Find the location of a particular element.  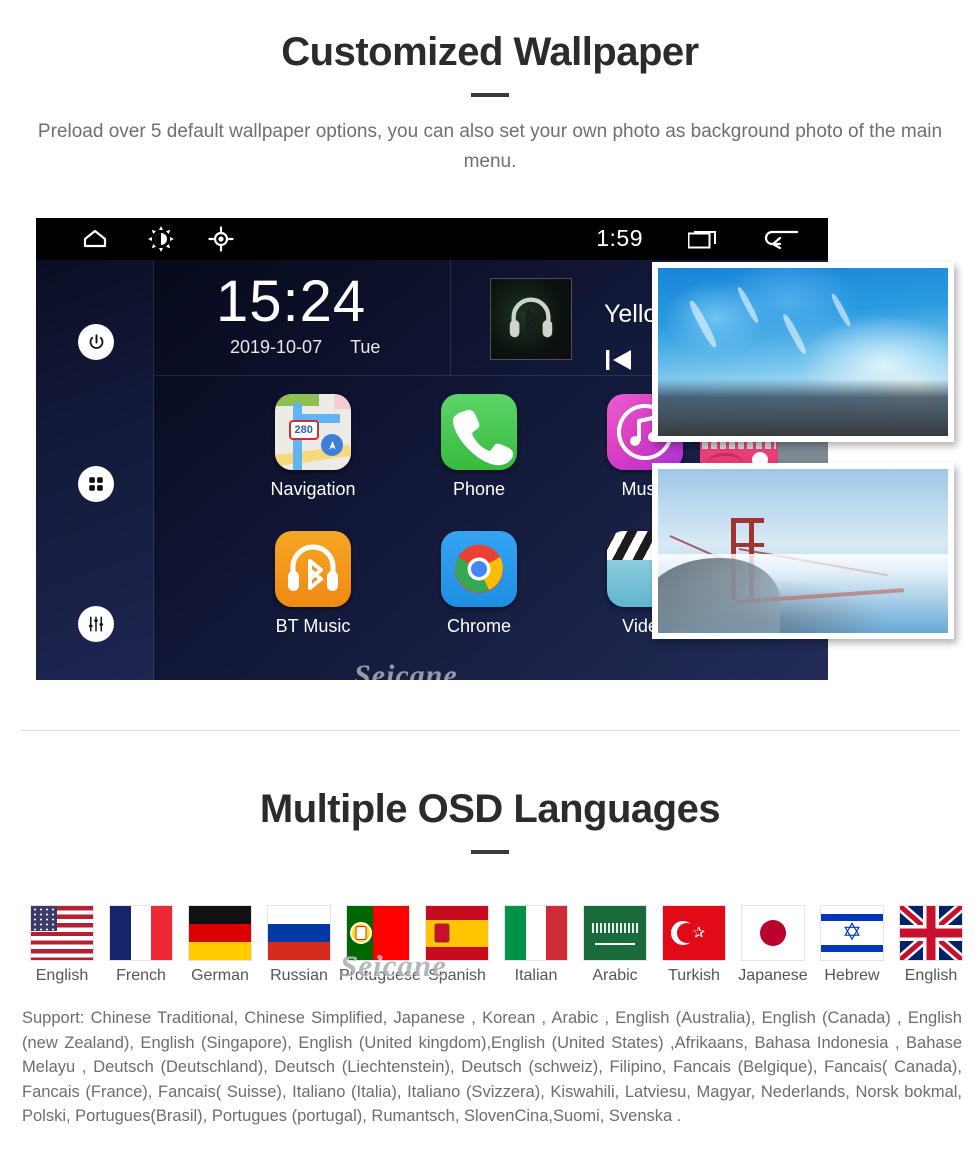

language-option-japanese: Japanese is located at coordinates (773, 945).